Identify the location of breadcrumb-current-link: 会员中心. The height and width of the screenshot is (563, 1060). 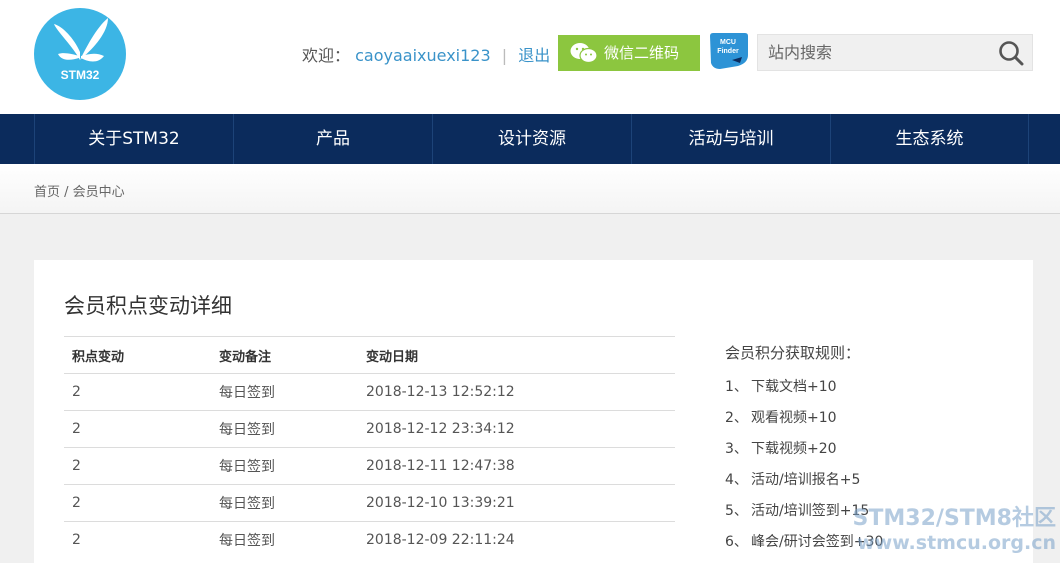
(99, 192).